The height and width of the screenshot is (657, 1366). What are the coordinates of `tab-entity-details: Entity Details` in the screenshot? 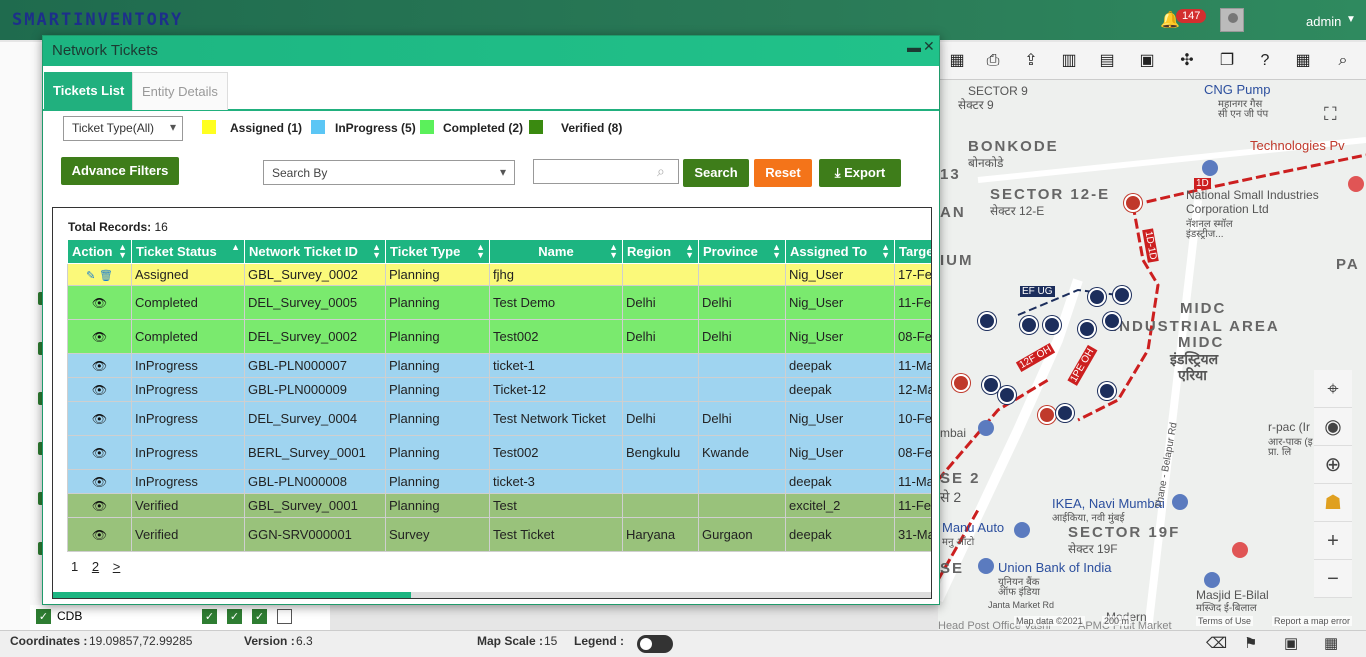 It's located at (180, 91).